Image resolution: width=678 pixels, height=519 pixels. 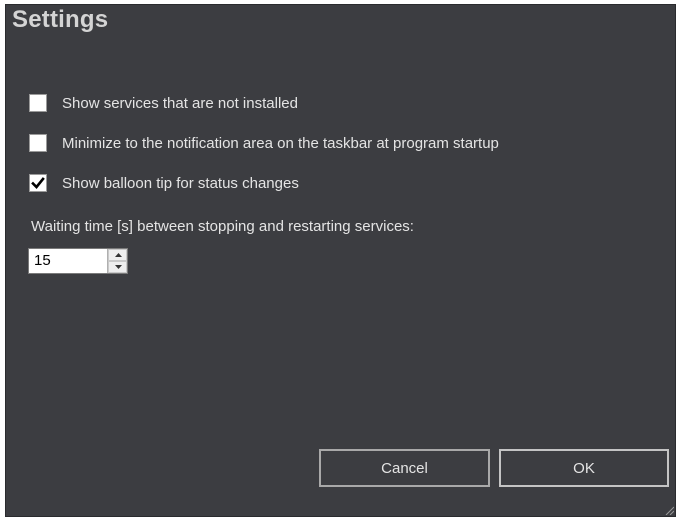 What do you see at coordinates (68, 261) in the screenshot?
I see `waiting-time-value: 15` at bounding box center [68, 261].